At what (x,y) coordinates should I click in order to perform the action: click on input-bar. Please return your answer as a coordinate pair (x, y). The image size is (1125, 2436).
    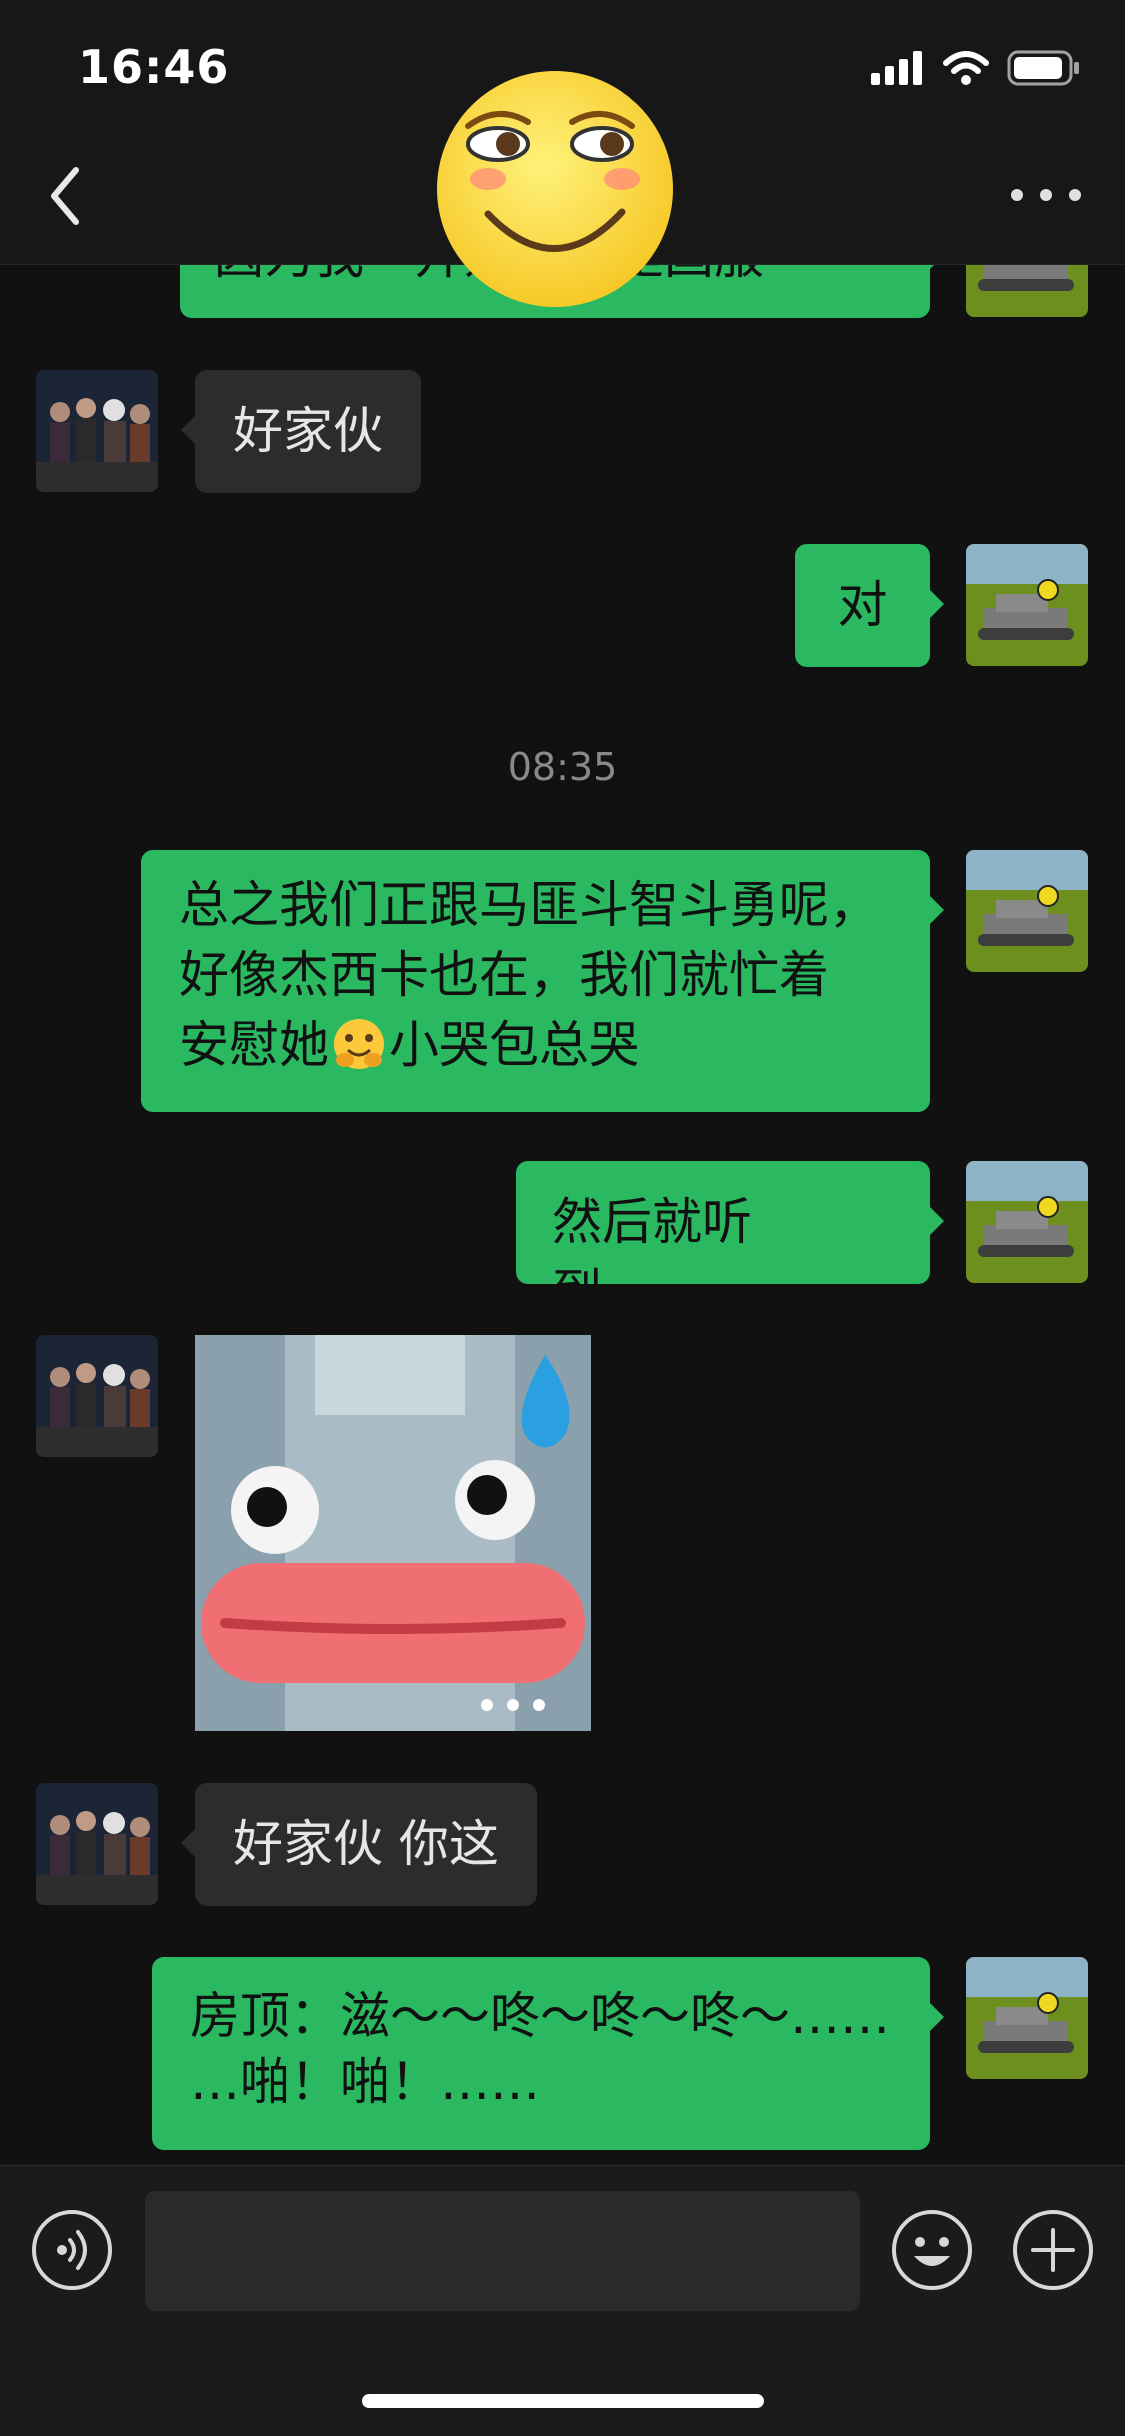
    Looking at the image, I should click on (562, 2300).